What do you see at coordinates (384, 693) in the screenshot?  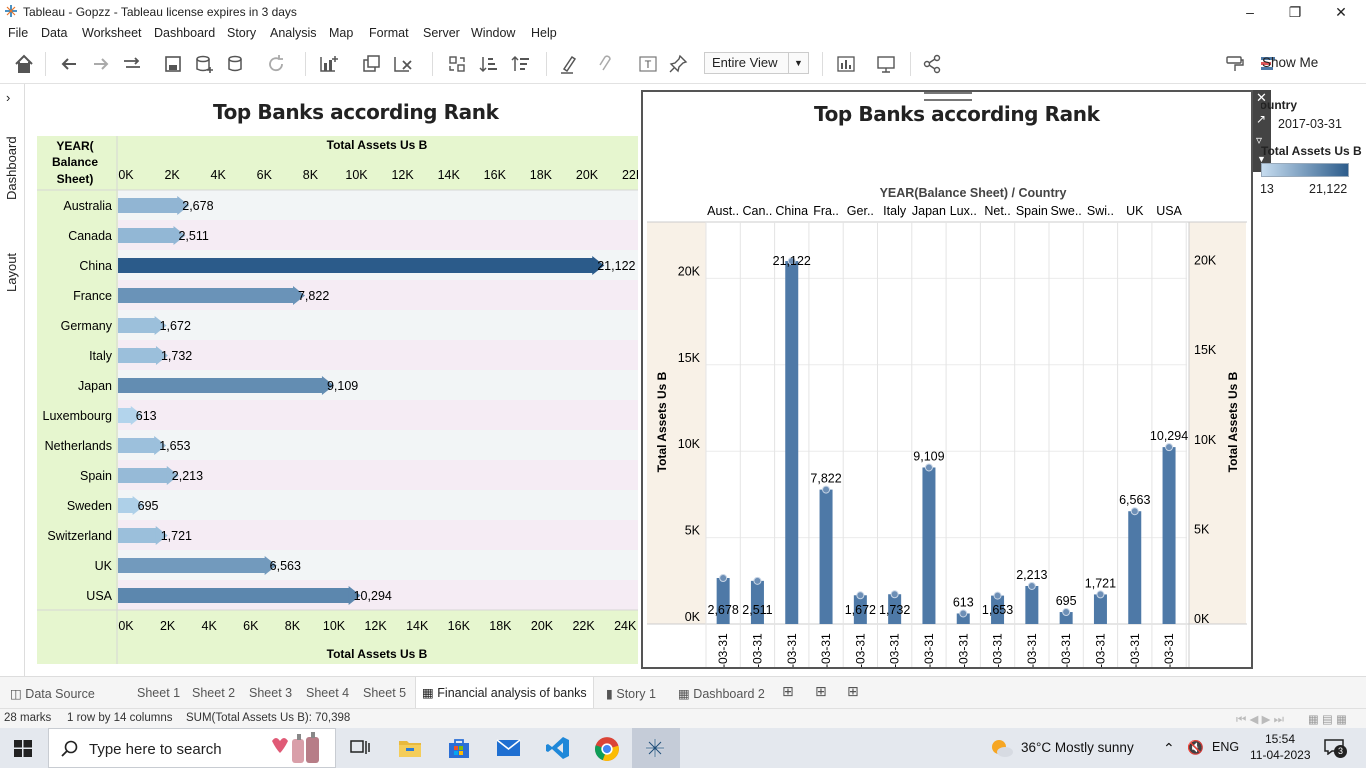 I see `tab-sheet-5: Sheet 5` at bounding box center [384, 693].